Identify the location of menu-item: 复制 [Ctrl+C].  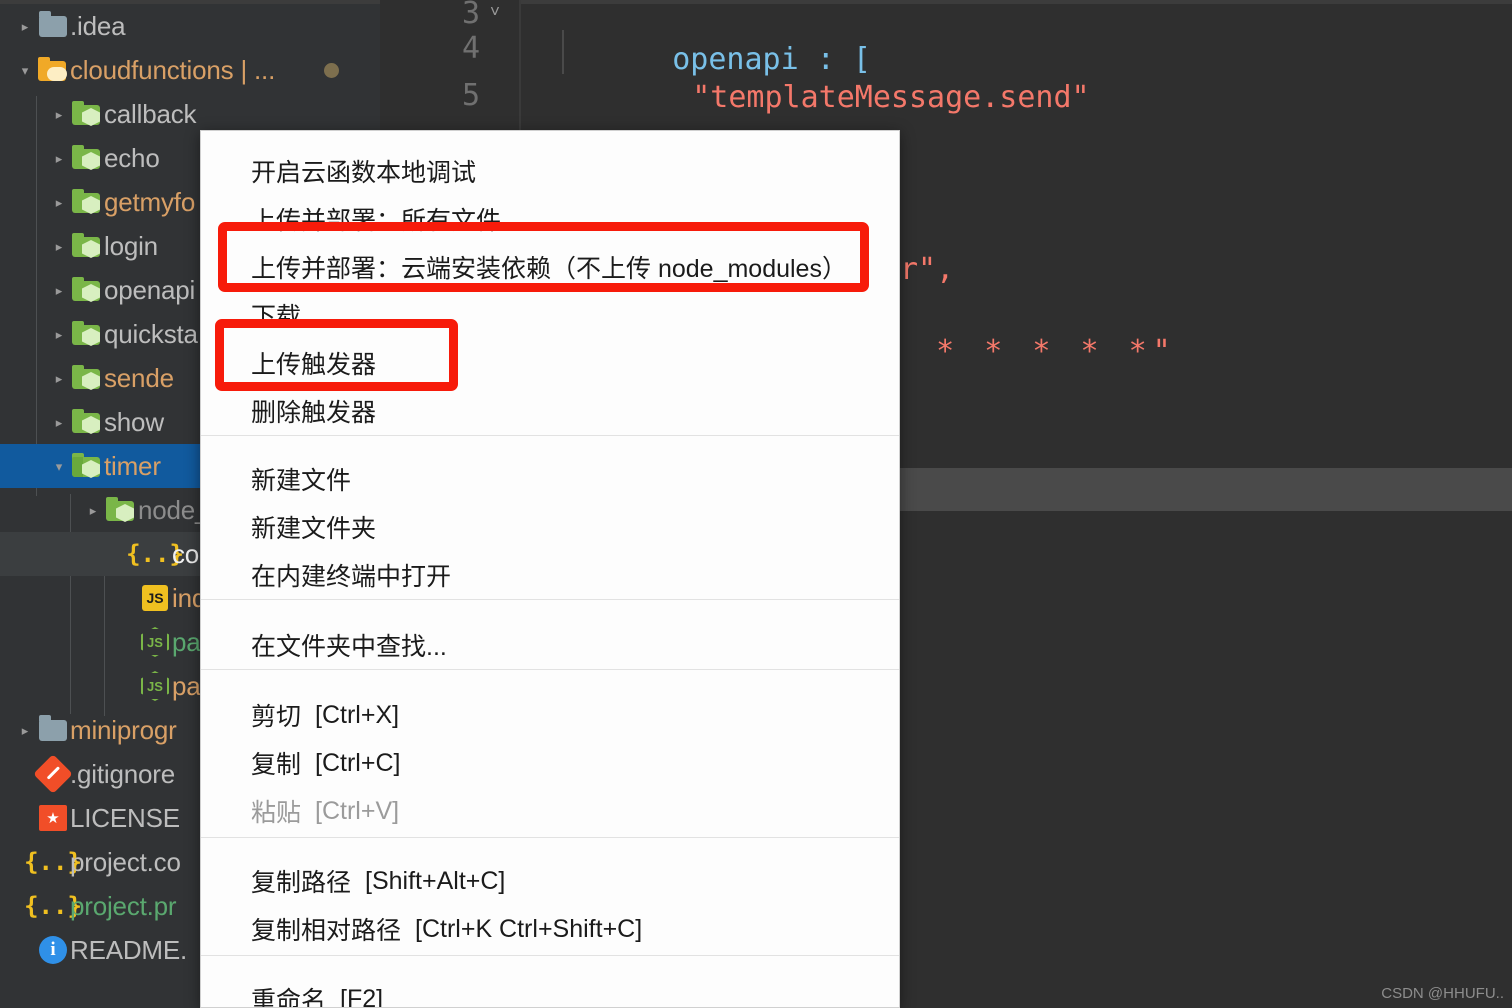
(550, 763).